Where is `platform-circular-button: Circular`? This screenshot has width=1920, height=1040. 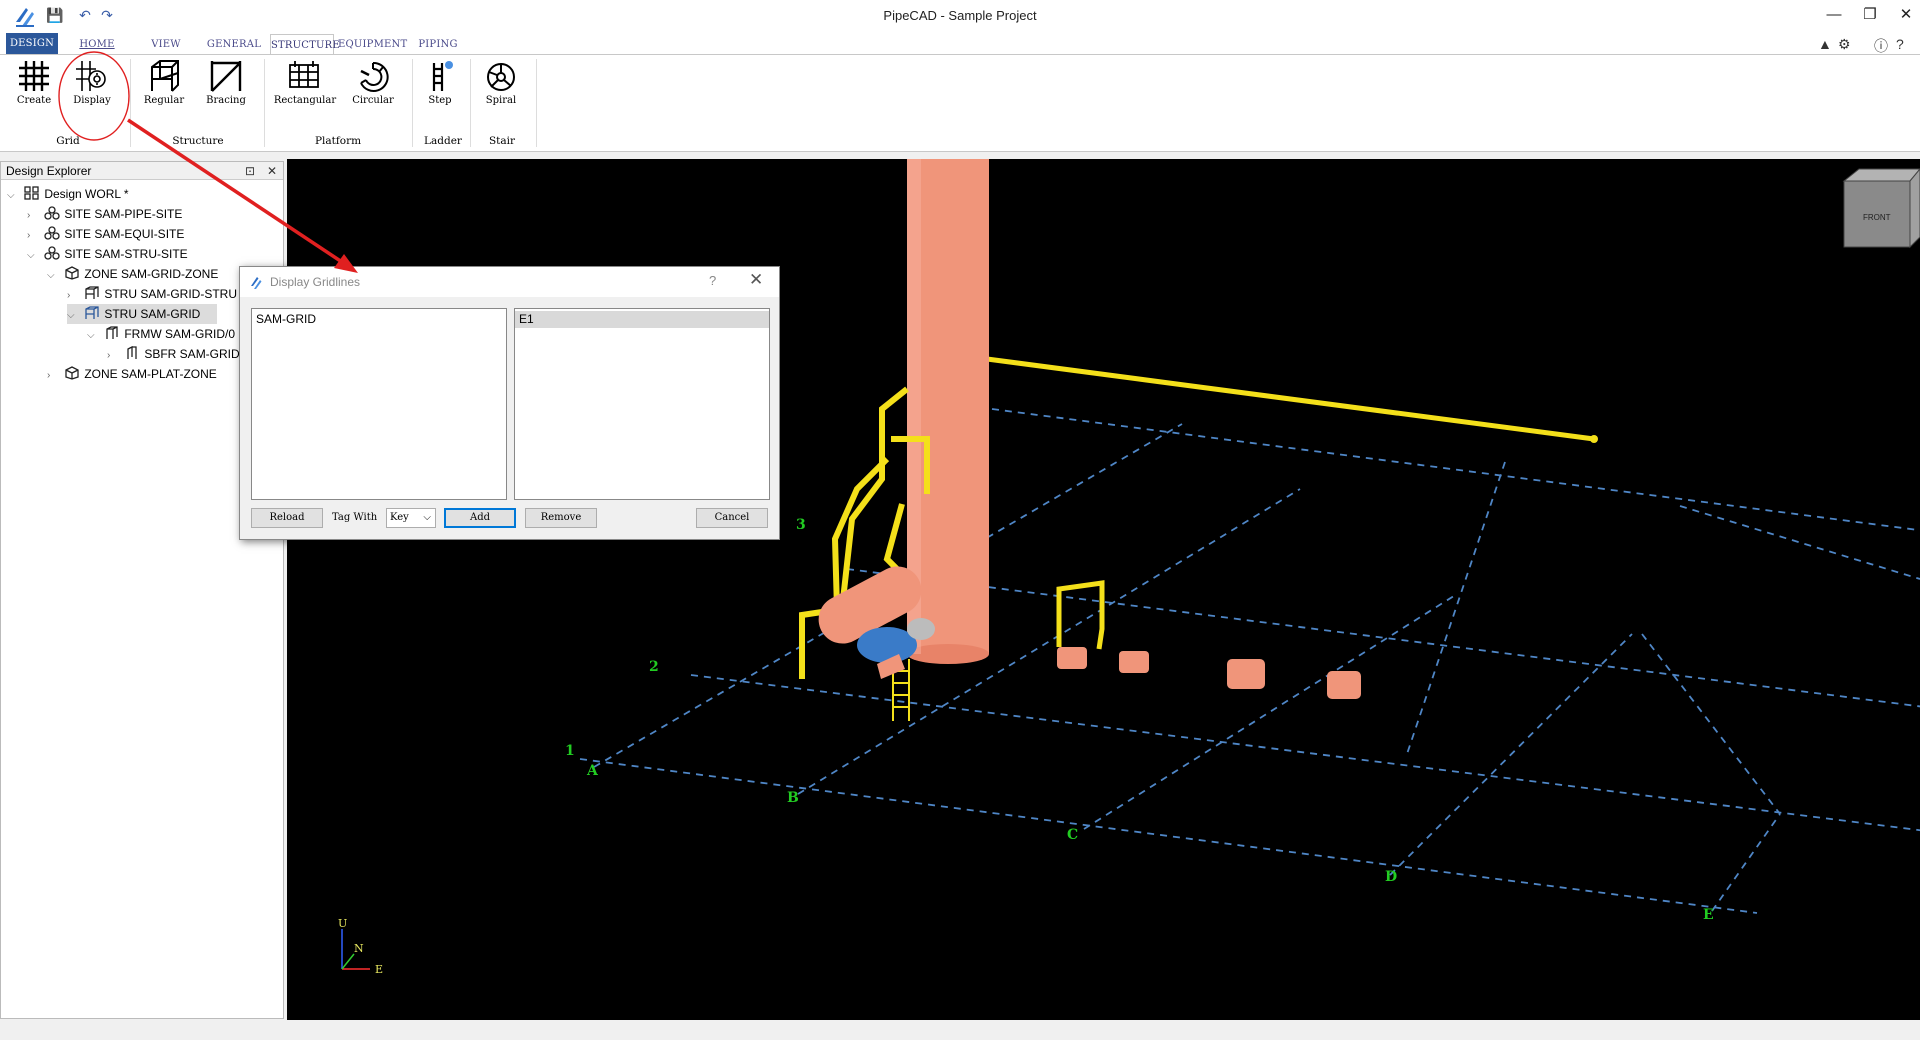 platform-circular-button: Circular is located at coordinates (373, 89).